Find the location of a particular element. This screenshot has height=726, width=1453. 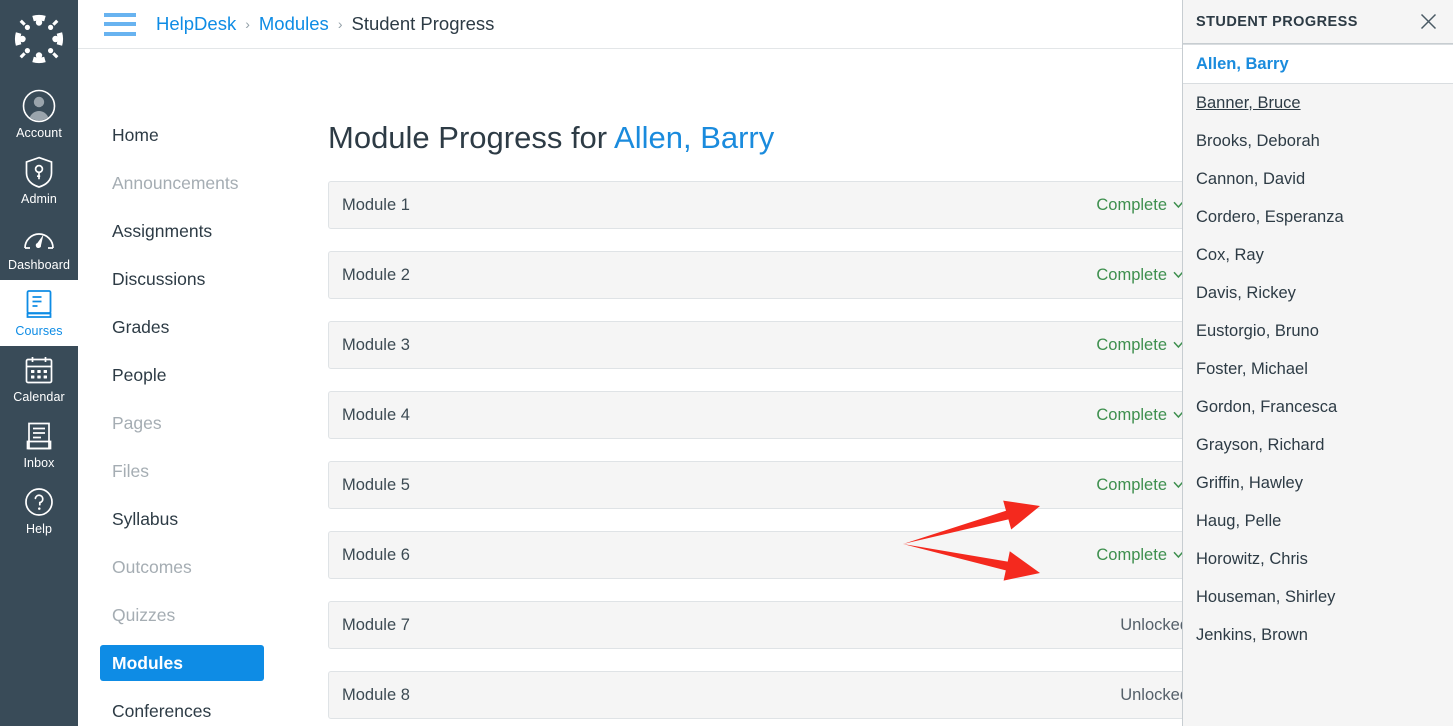

global-nav-label: Help is located at coordinates (39, 529).